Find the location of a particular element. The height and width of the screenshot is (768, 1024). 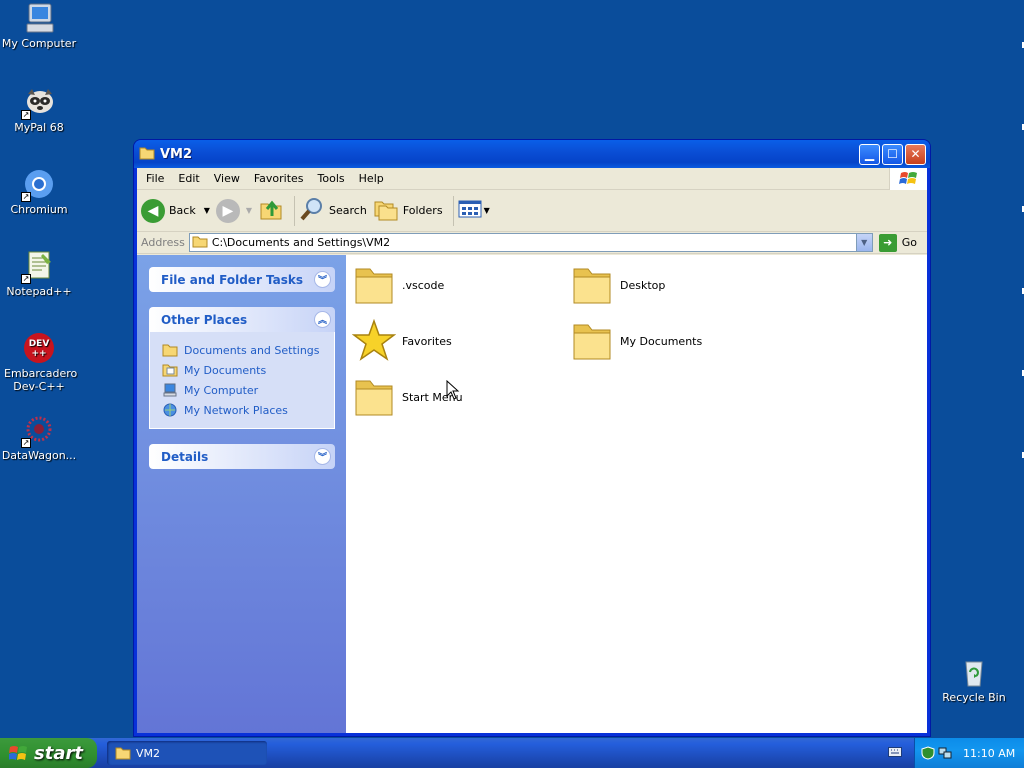

taskbar-item-label: VM2 is located at coordinates (148, 753).